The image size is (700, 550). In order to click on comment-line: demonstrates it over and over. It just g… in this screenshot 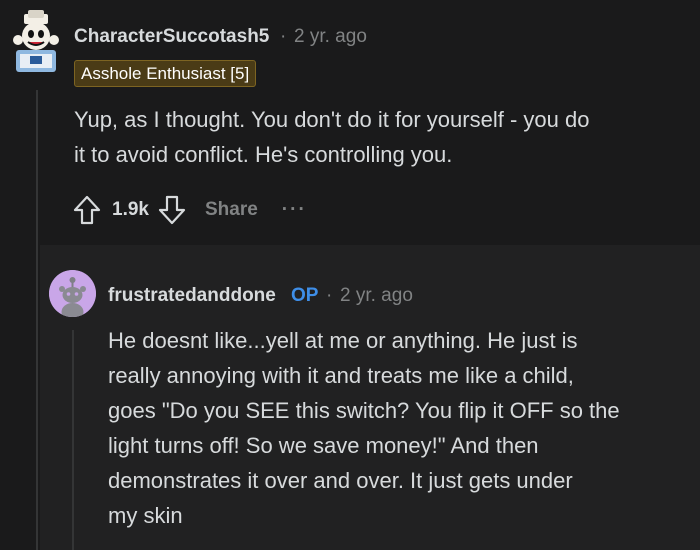, I will do `click(340, 480)`.